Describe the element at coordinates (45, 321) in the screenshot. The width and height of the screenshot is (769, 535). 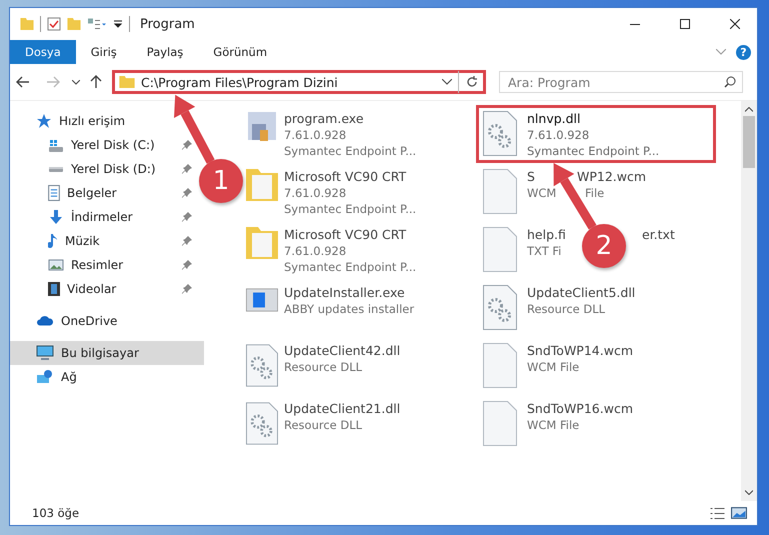
I see `cloud-icon` at that location.